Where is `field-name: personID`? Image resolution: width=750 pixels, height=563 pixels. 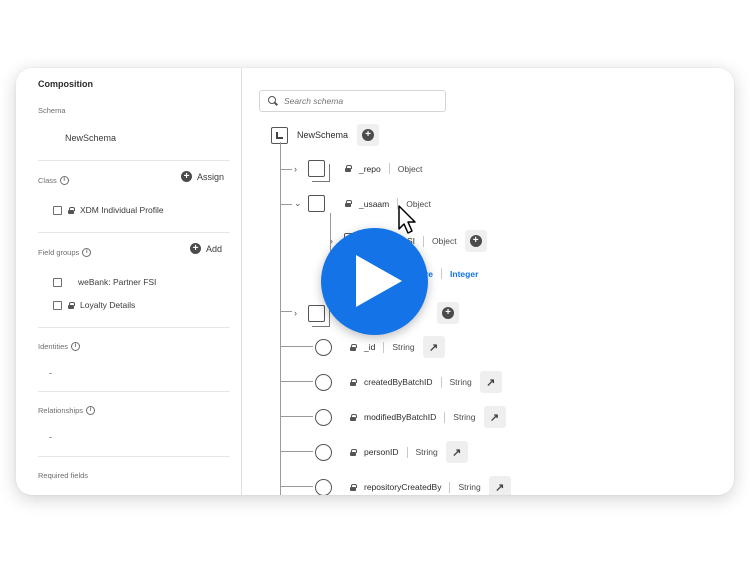 field-name: personID is located at coordinates (381, 452).